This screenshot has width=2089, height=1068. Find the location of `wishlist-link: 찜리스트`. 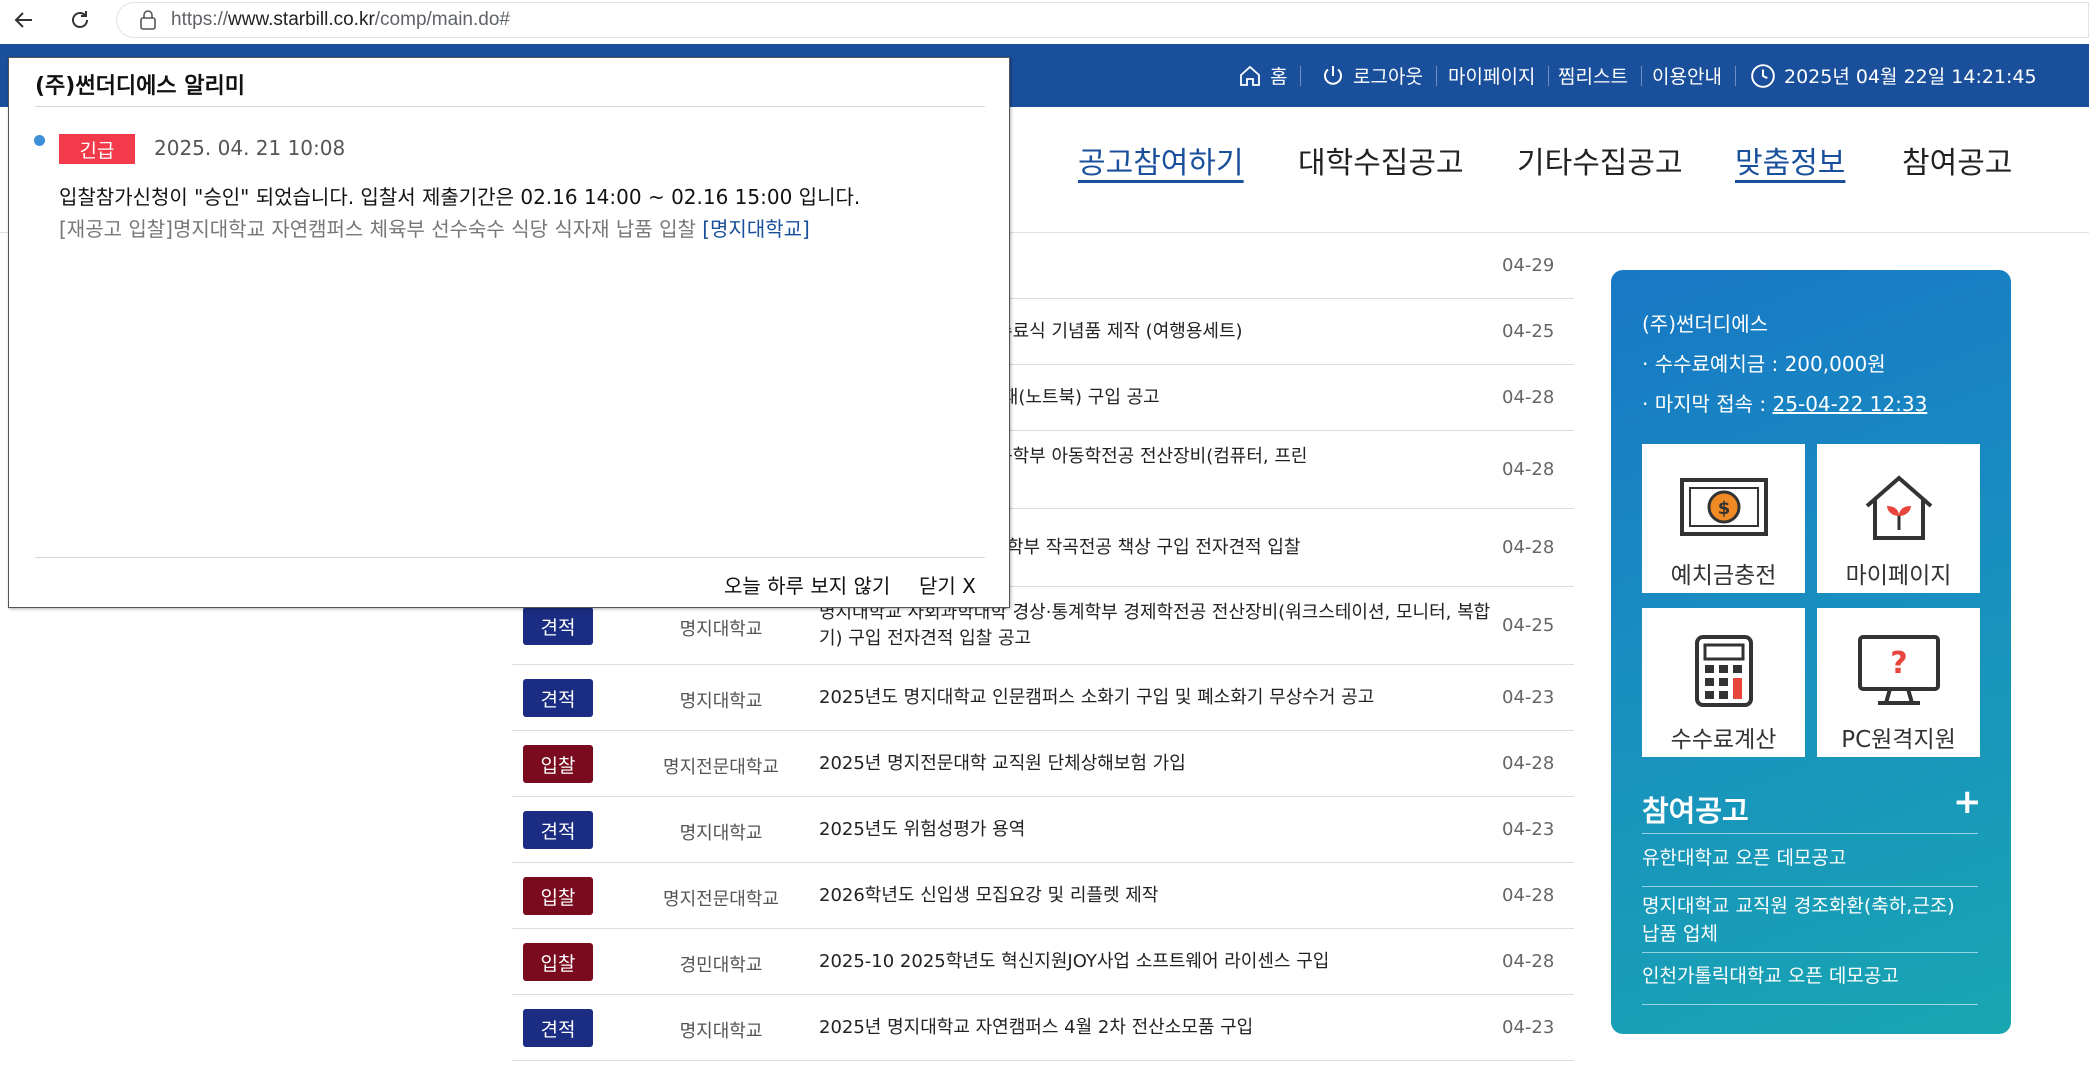

wishlist-link: 찜리스트 is located at coordinates (1600, 75).